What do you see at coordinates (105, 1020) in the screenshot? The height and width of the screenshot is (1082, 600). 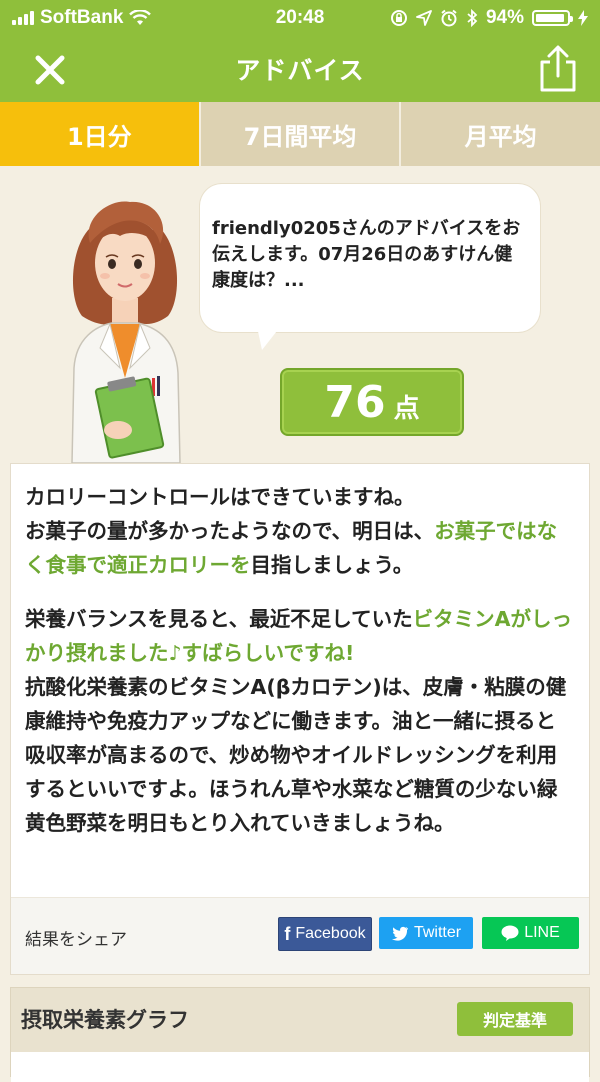 I see `section-title: 摂取栄養素グラフ` at bounding box center [105, 1020].